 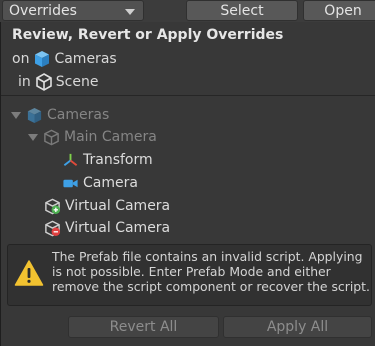 I want to click on overrides-label: Overrides, so click(x=43, y=10).